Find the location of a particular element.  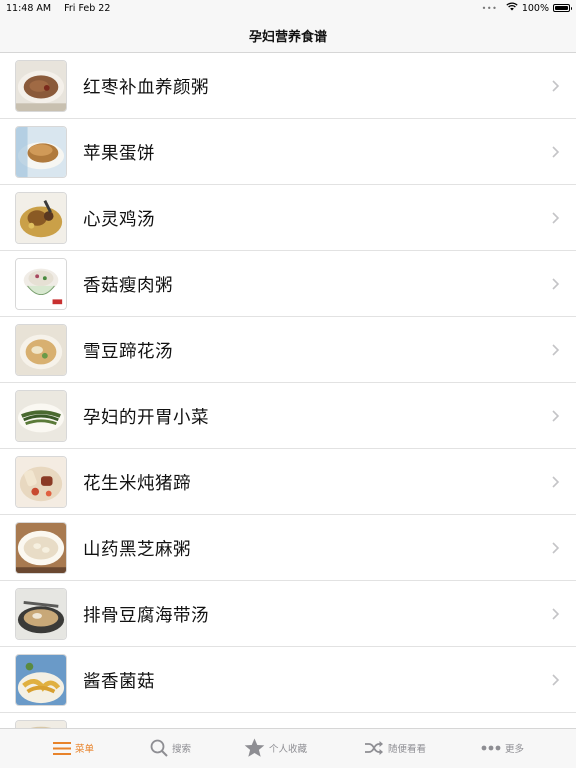

page-title: 孕妇营养食谱 is located at coordinates (287, 37).